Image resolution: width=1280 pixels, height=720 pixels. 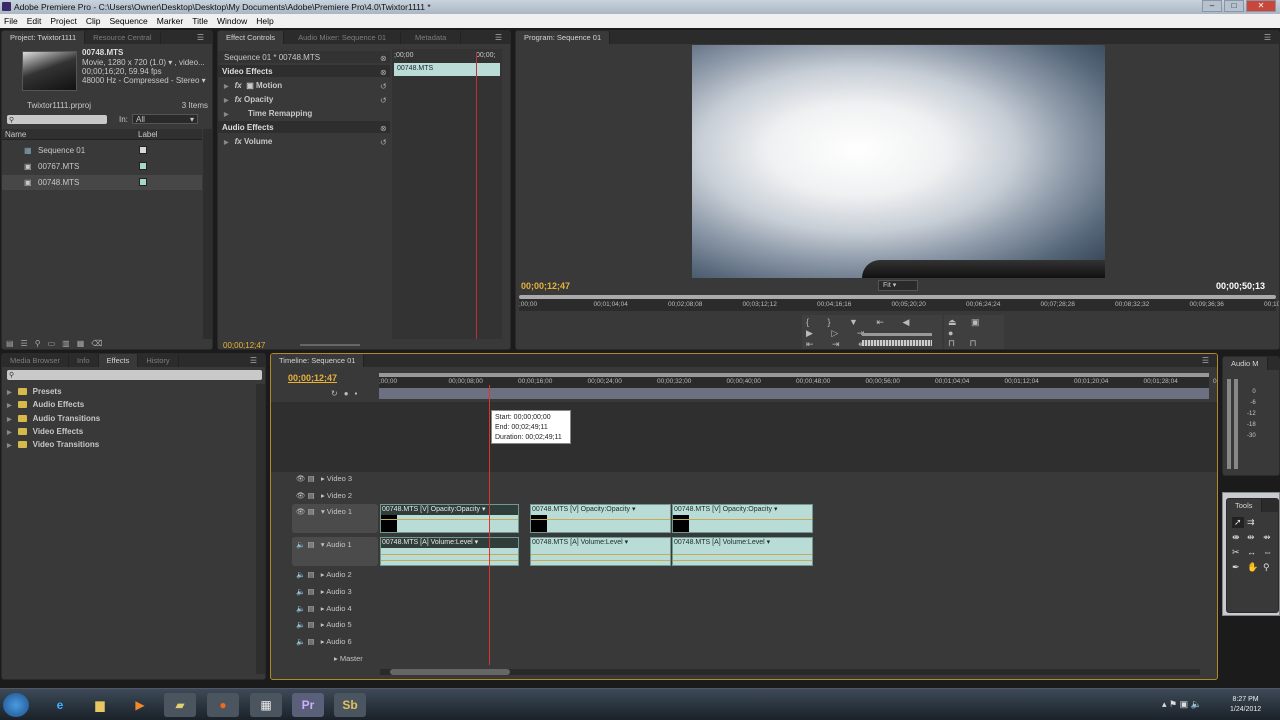 What do you see at coordinates (248, 99) in the screenshot?
I see `effect-opacity: ▶ fx Opacity` at bounding box center [248, 99].